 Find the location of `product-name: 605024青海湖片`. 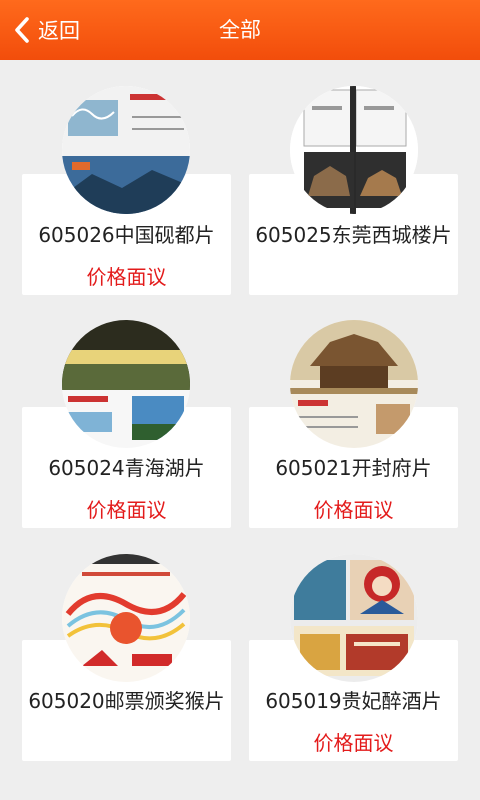

product-name: 605024青海湖片 is located at coordinates (126, 468).